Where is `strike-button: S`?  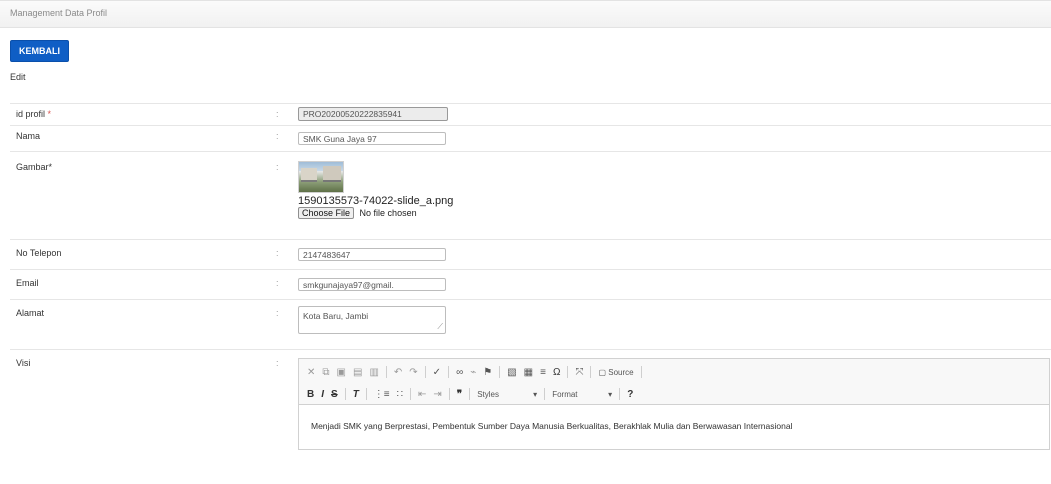 strike-button: S is located at coordinates (334, 394).